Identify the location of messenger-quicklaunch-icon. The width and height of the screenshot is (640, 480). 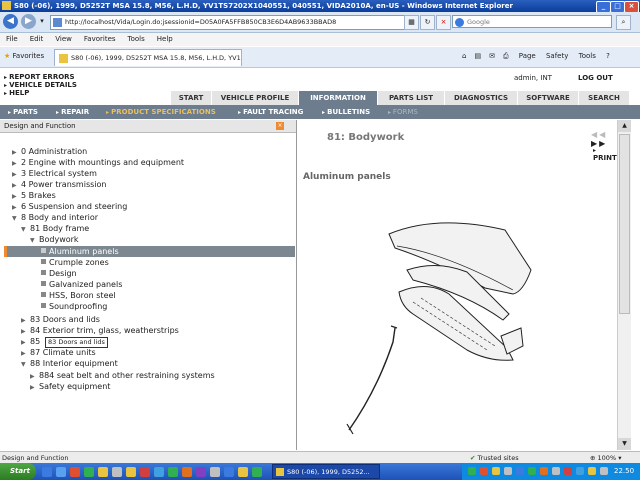
(103, 472).